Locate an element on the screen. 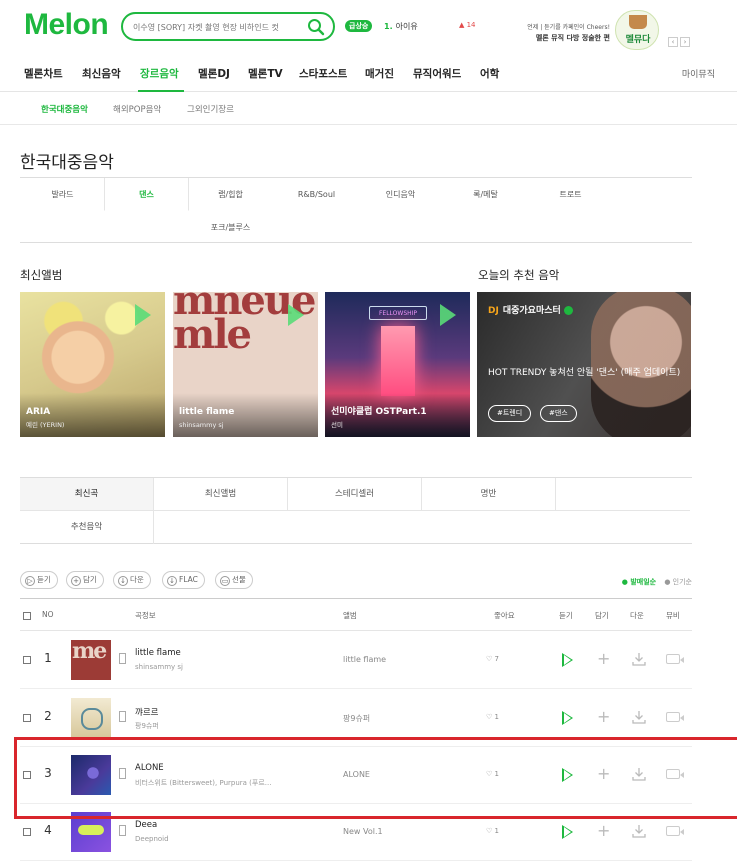  search-icon is located at coordinates (316, 27).